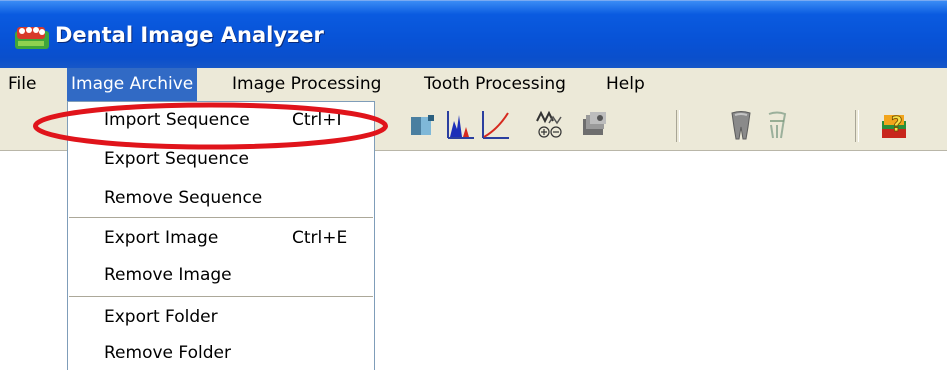  I want to click on menu-help: Help, so click(625, 84).